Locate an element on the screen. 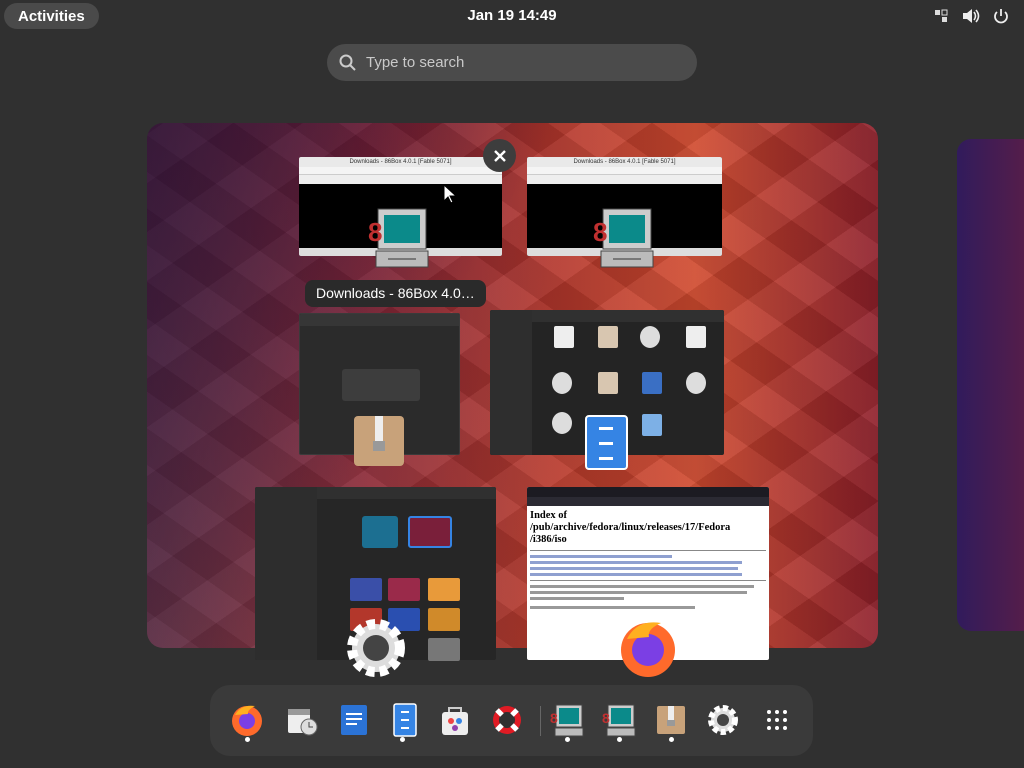 The width and height of the screenshot is (1024, 768). search-input is located at coordinates (516, 62).